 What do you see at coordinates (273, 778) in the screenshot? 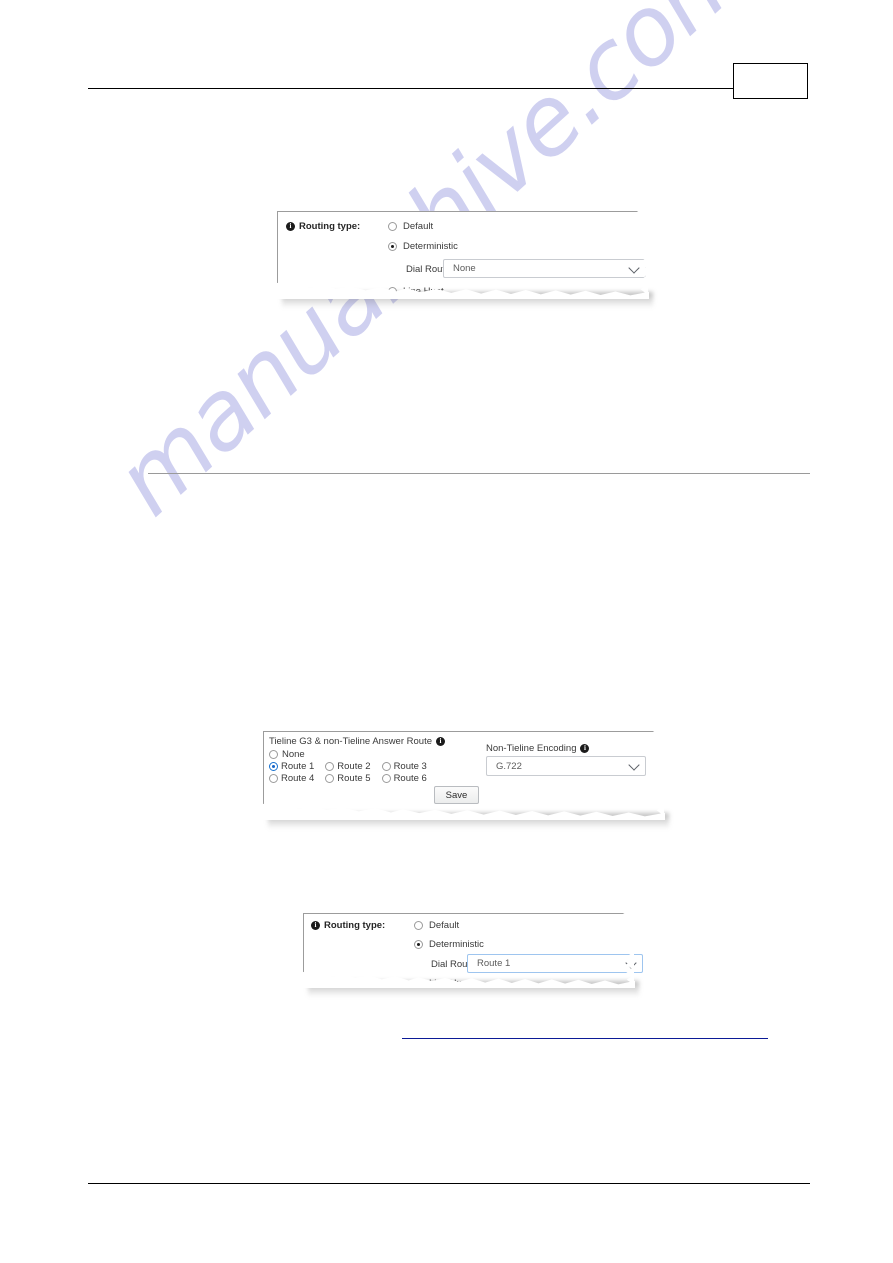
I see `radio-route-4-icon` at bounding box center [273, 778].